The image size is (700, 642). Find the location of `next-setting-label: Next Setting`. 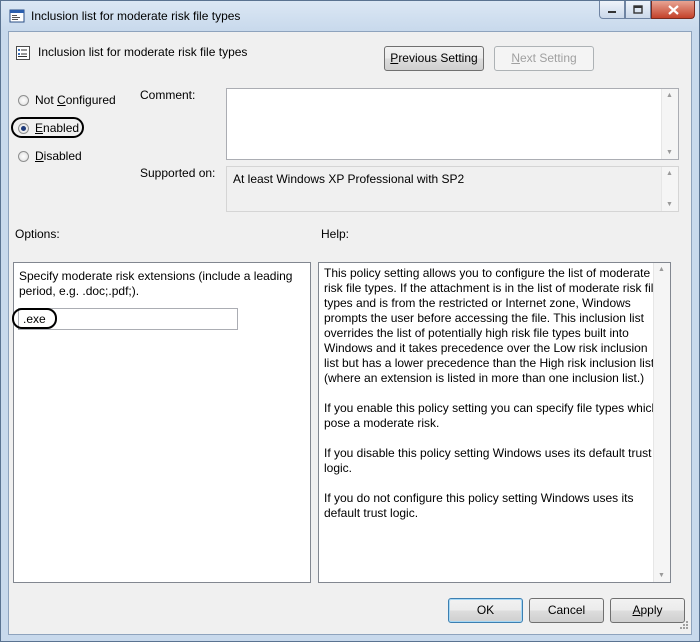

next-setting-label: Next Setting is located at coordinates (544, 58).